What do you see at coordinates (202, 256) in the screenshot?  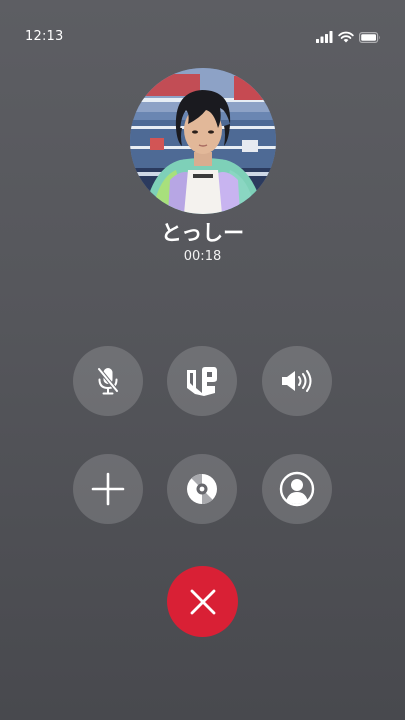 I see `call-duration: 00:18` at bounding box center [202, 256].